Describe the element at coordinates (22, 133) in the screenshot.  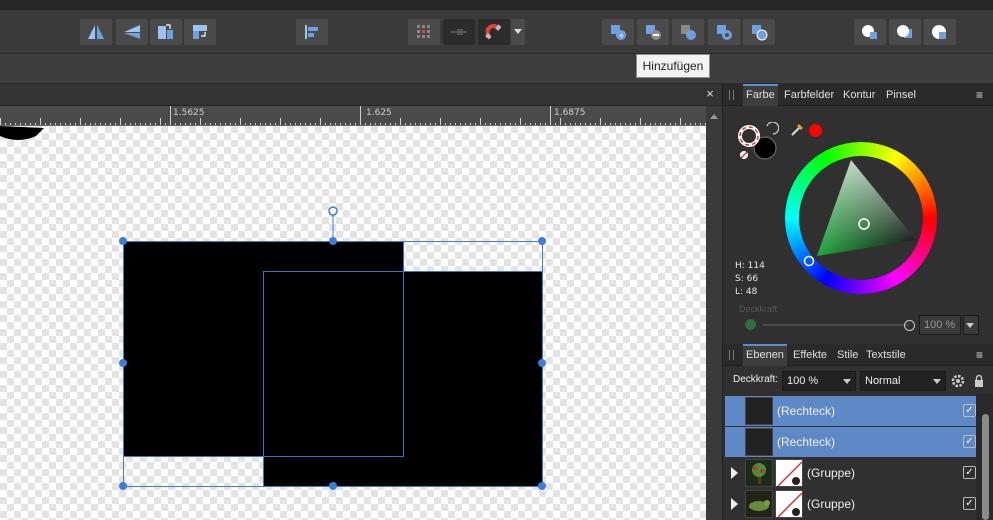
I see `offscreen-shape` at that location.